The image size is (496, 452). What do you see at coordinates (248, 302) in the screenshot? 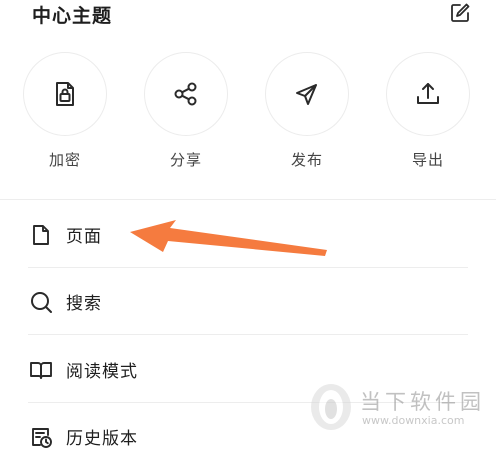
I see `menu-item-search: 搜索` at bounding box center [248, 302].